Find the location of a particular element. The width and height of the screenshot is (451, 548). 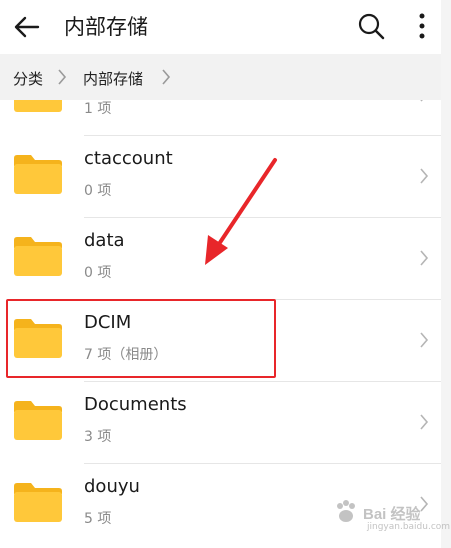

watermark-text: Bai 经验 is located at coordinates (392, 514).